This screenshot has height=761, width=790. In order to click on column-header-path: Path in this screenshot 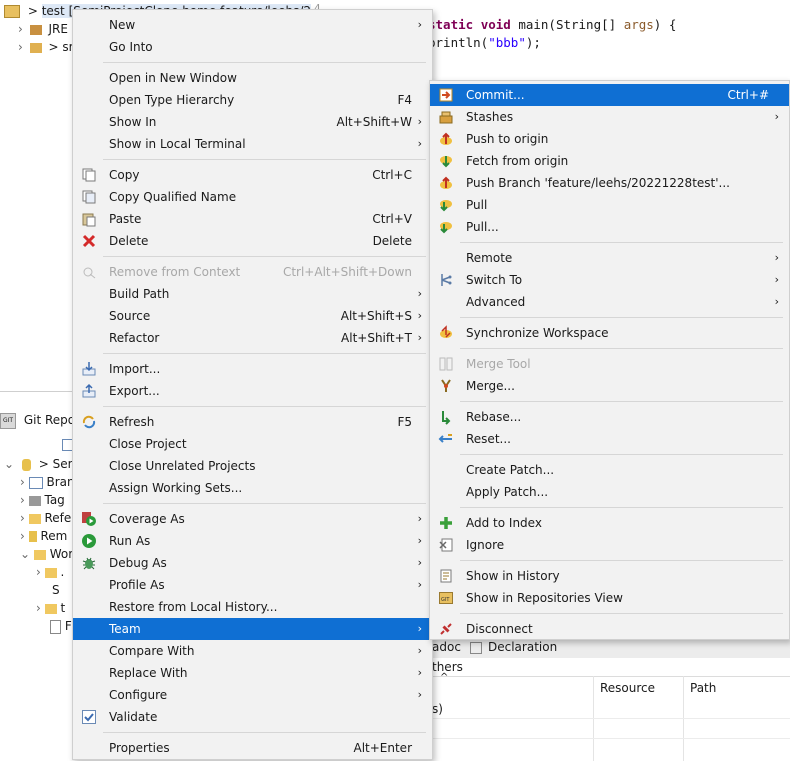, I will do `click(703, 688)`.